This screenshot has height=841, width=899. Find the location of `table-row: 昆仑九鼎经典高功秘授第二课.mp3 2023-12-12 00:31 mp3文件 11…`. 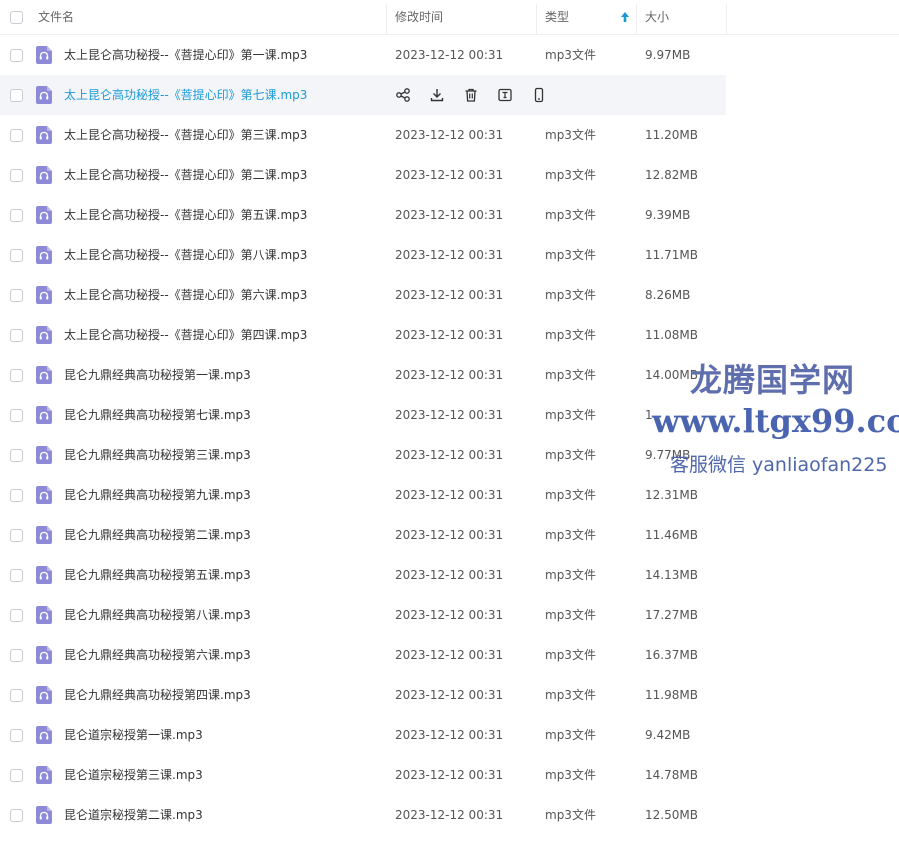

table-row: 昆仑九鼎经典高功秘授第二课.mp3 2023-12-12 00:31 mp3文件 11… is located at coordinates (449, 535).